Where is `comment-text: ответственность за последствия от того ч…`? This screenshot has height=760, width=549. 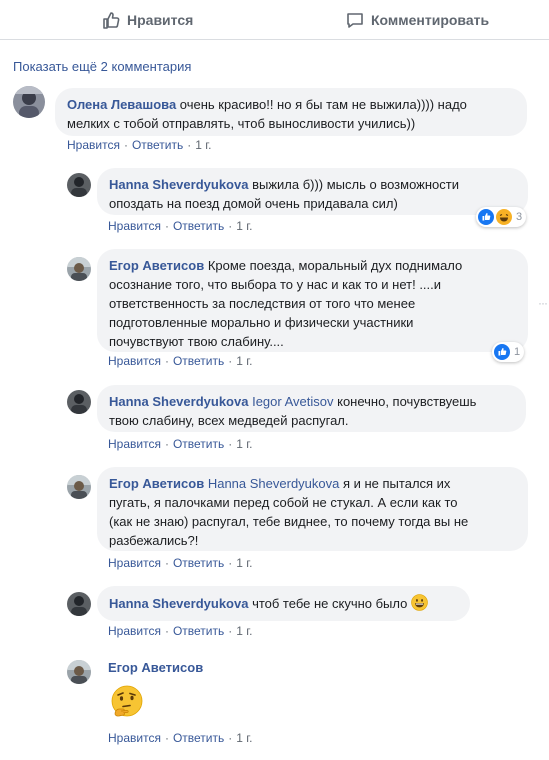
comment-text: ответственность за последствия от того ч… is located at coordinates (262, 303).